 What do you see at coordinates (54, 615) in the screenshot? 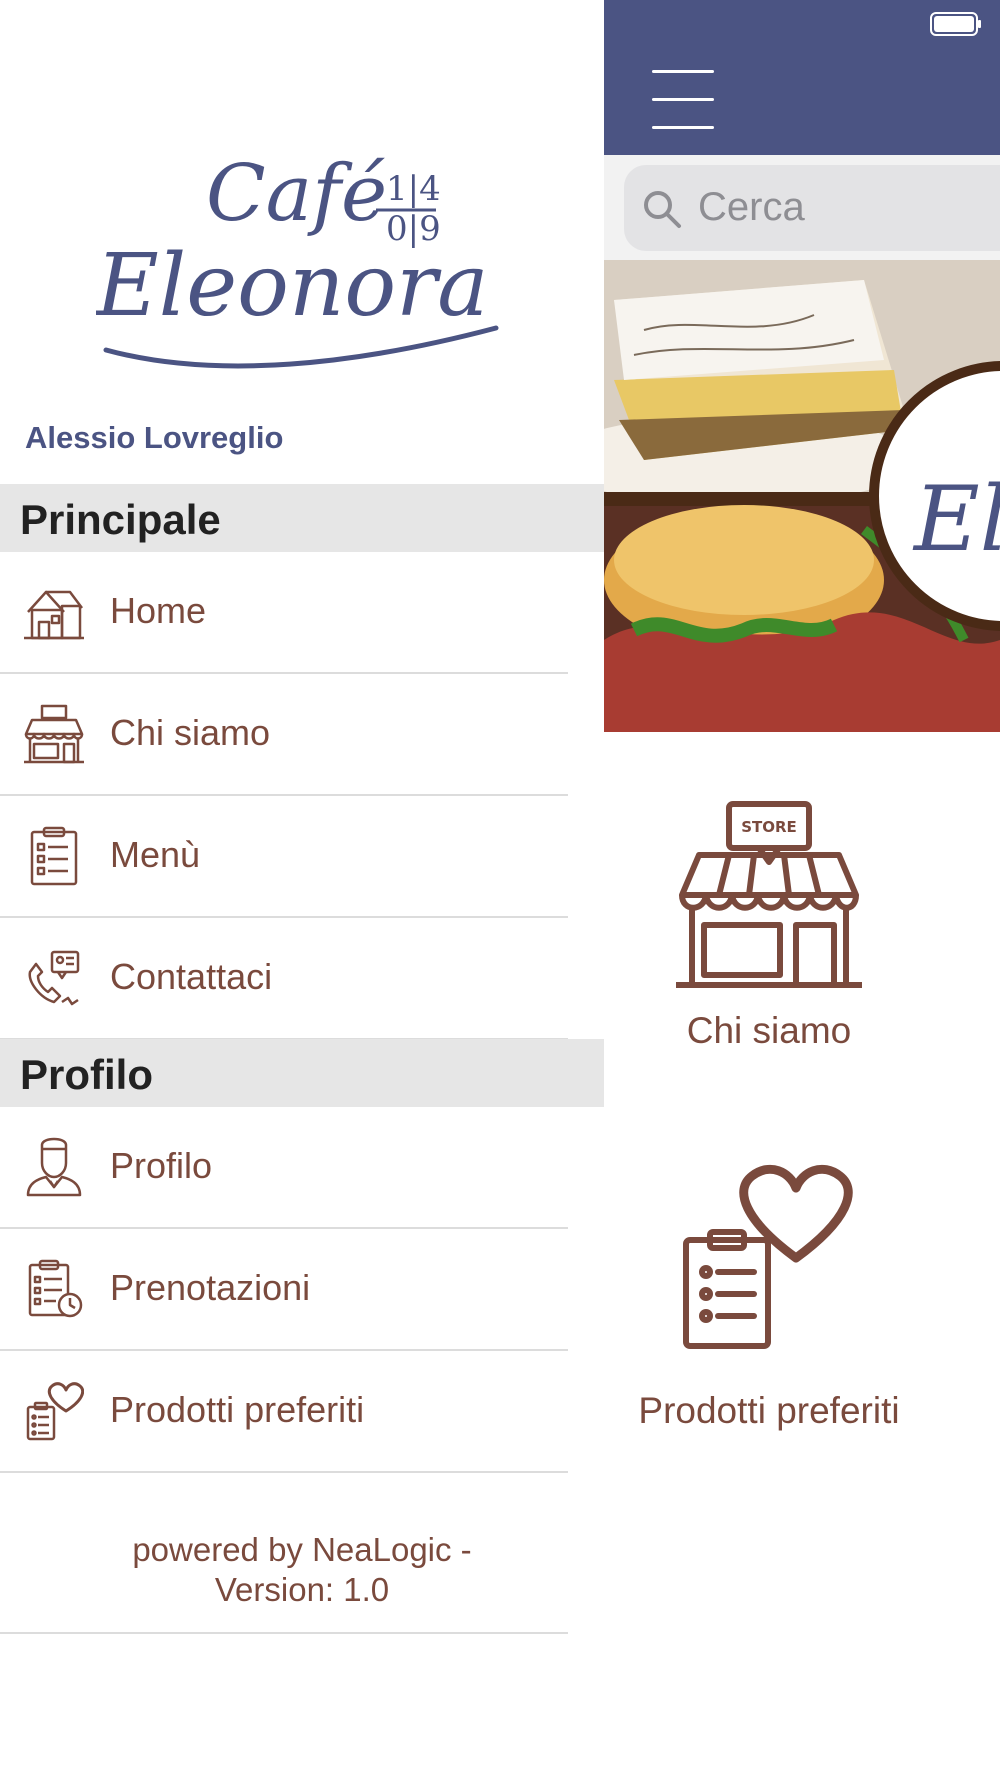
I see `house-icon` at bounding box center [54, 615].